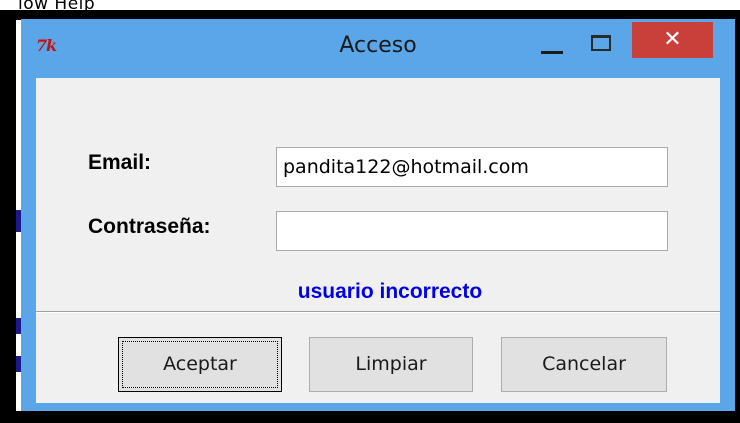  I want to click on password-label: Contraseña:, so click(149, 226).